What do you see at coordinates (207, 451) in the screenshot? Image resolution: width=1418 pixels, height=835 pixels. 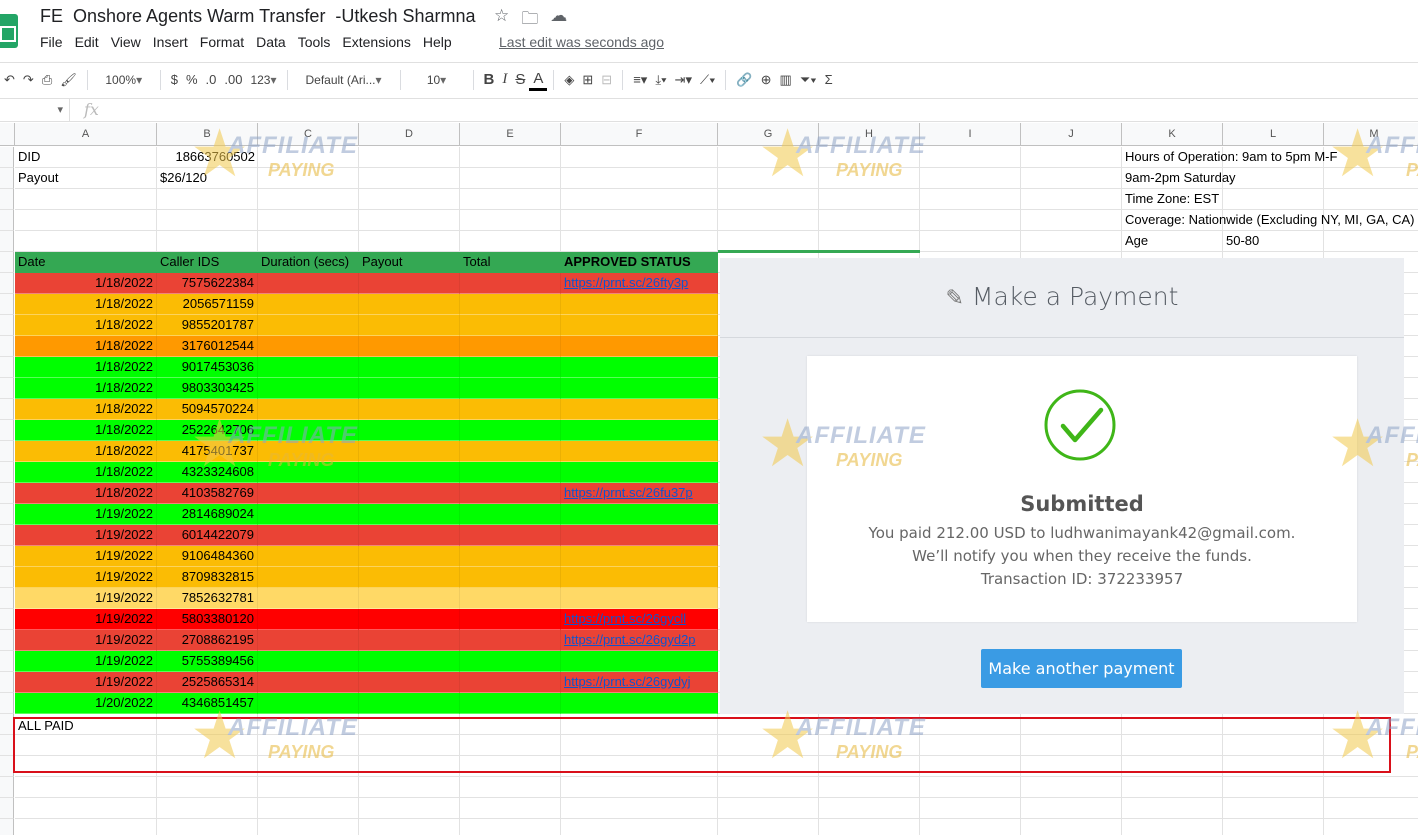 I see `caller-id-cell: 4175401737` at bounding box center [207, 451].